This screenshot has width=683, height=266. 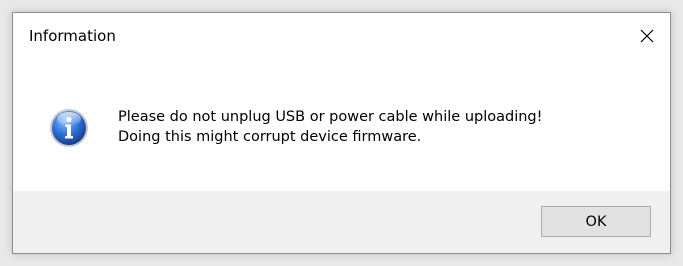 What do you see at coordinates (596, 221) in the screenshot?
I see `ok-button: OK` at bounding box center [596, 221].